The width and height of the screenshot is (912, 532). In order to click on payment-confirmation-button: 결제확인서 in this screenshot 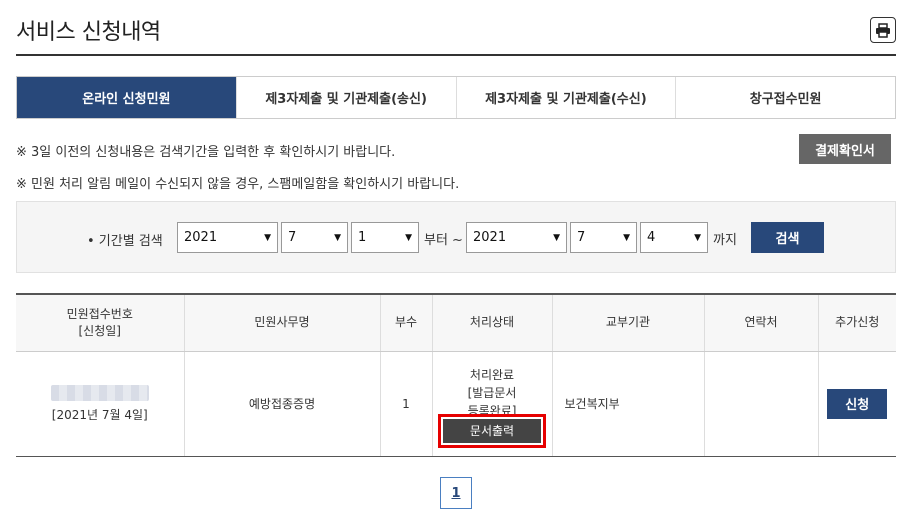, I will do `click(845, 149)`.